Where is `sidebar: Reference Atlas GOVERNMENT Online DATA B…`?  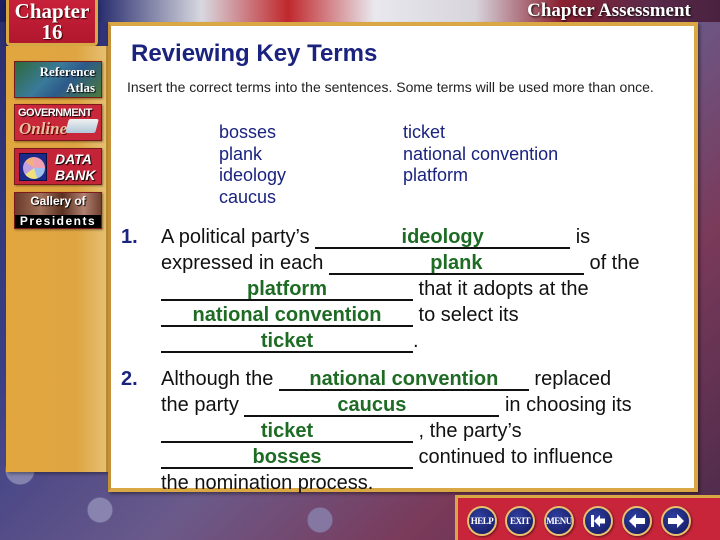
sidebar: Reference Atlas GOVERNMENT Online DATA B… is located at coordinates (57, 259).